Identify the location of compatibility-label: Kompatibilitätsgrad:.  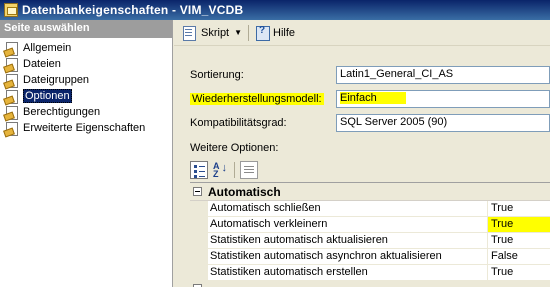
(238, 123).